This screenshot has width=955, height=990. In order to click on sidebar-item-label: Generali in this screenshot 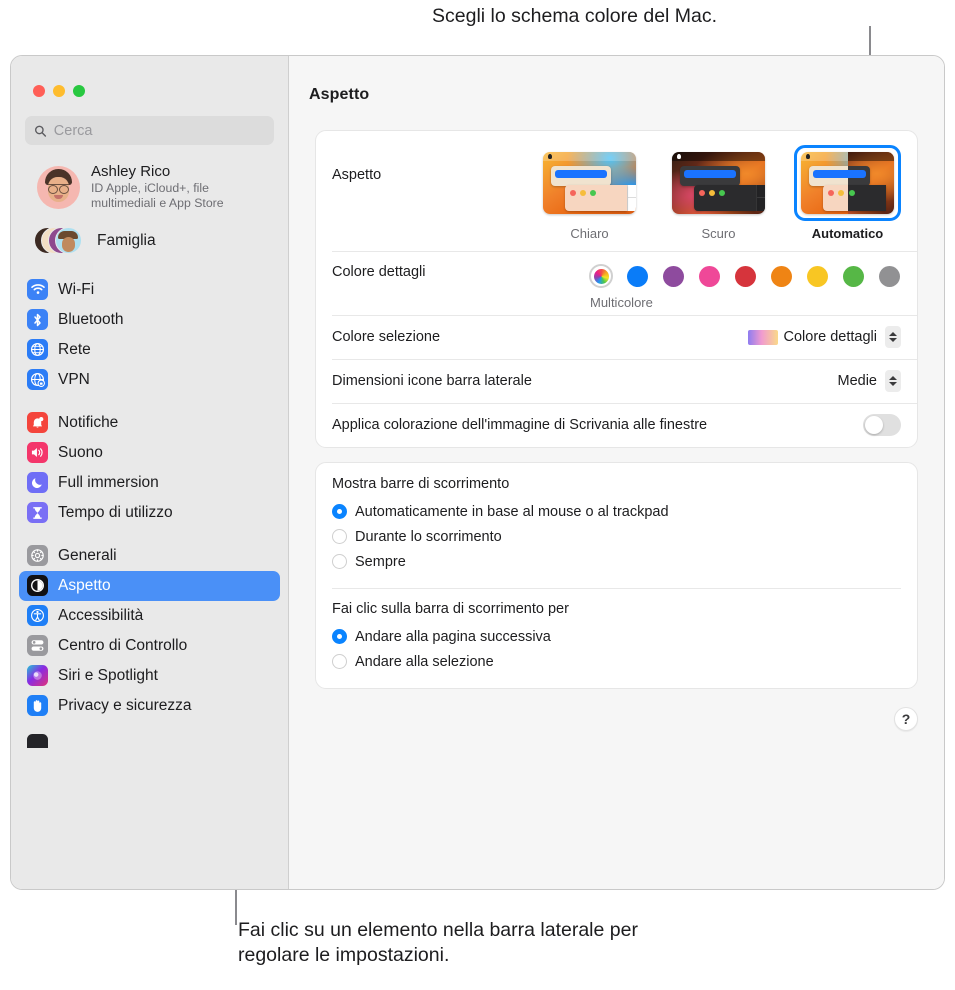, I will do `click(87, 555)`.